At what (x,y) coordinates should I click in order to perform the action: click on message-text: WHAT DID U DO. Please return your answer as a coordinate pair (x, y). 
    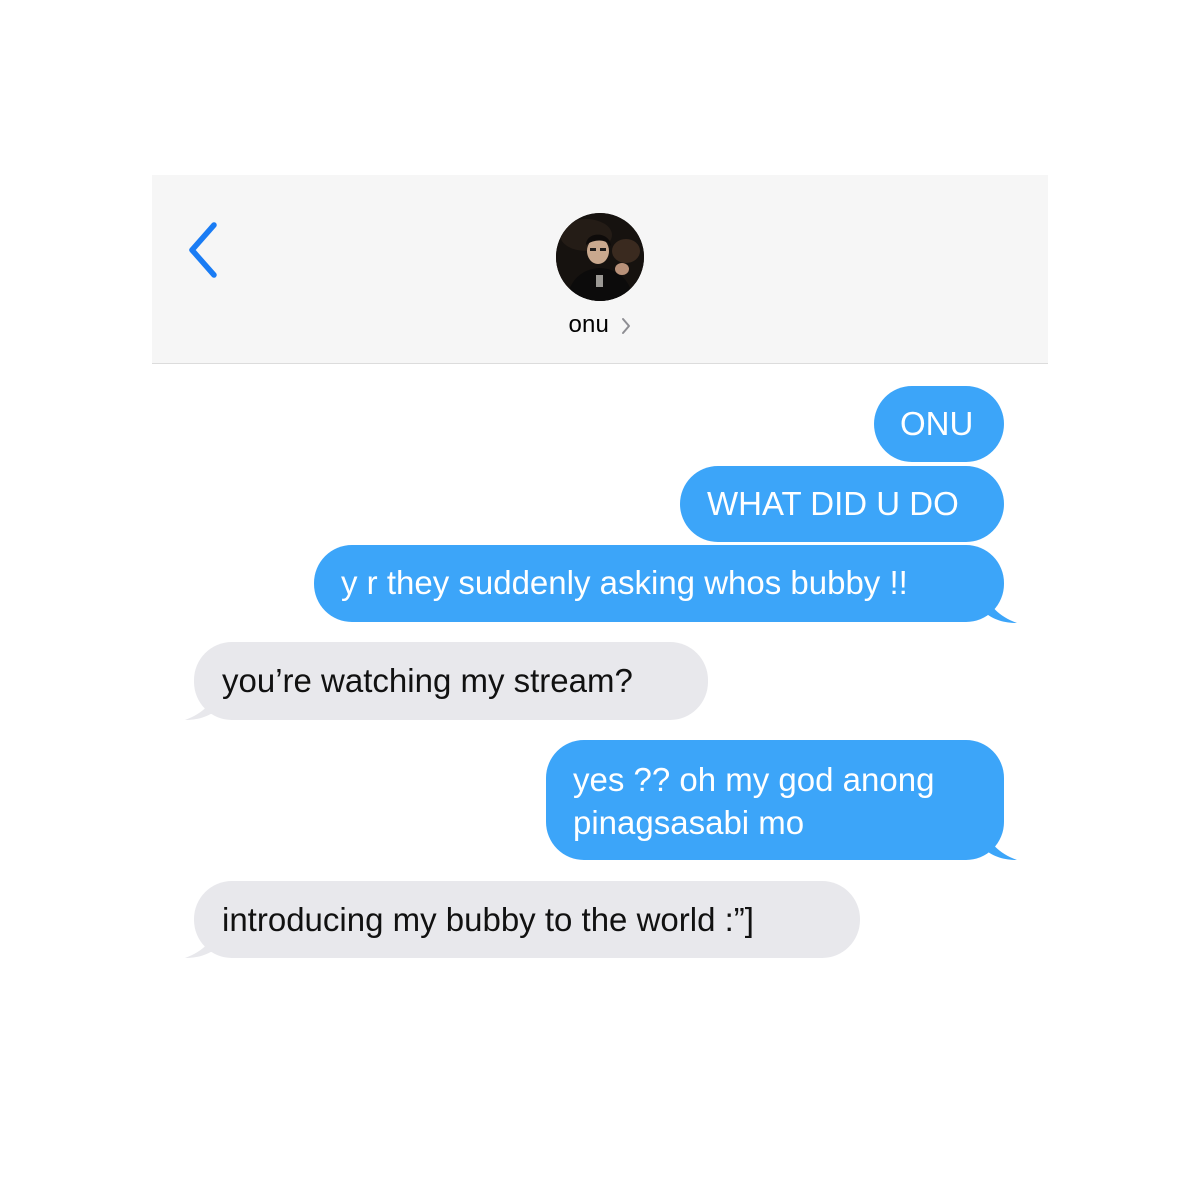
    Looking at the image, I should click on (833, 503).